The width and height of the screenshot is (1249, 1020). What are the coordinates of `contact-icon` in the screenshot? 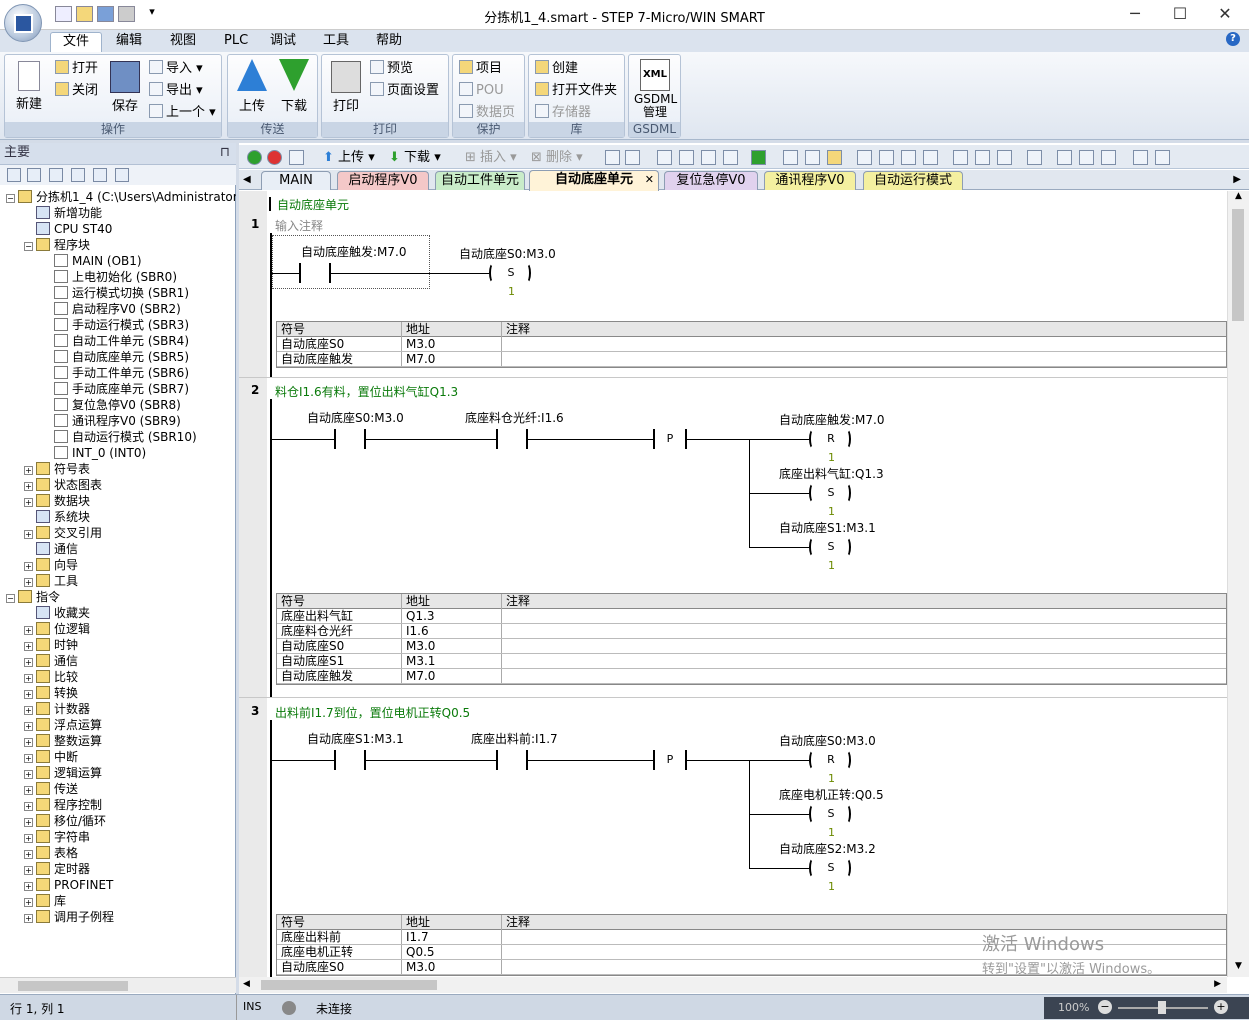 It's located at (960, 157).